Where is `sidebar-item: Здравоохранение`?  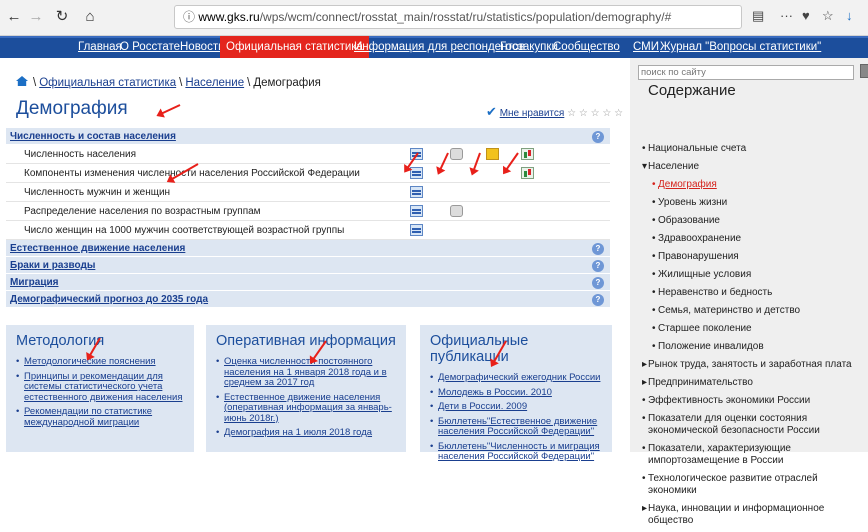 sidebar-item: Здравоохранение is located at coordinates (760, 238).